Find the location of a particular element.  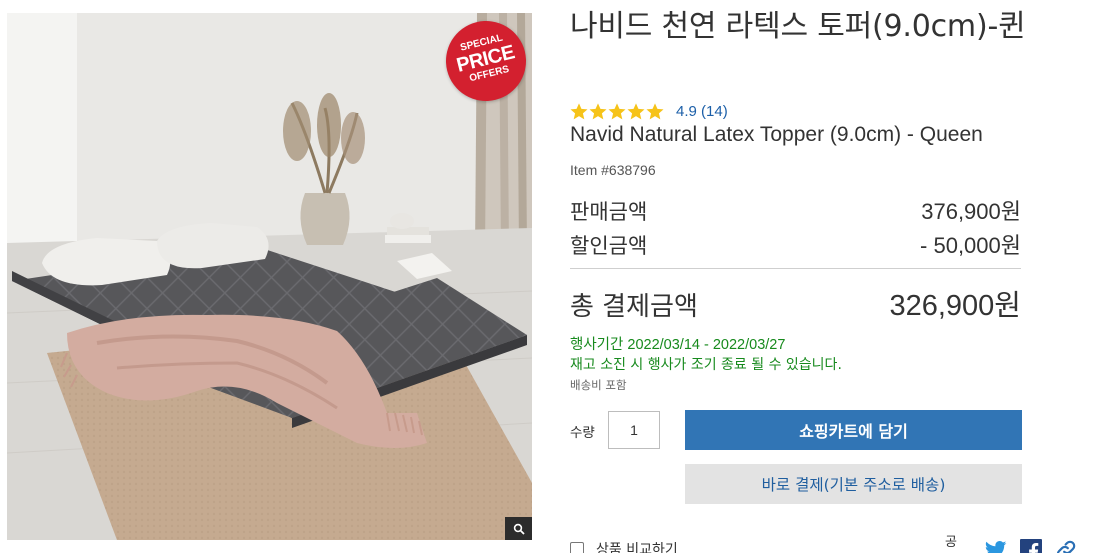

zoom-button is located at coordinates (518, 528).